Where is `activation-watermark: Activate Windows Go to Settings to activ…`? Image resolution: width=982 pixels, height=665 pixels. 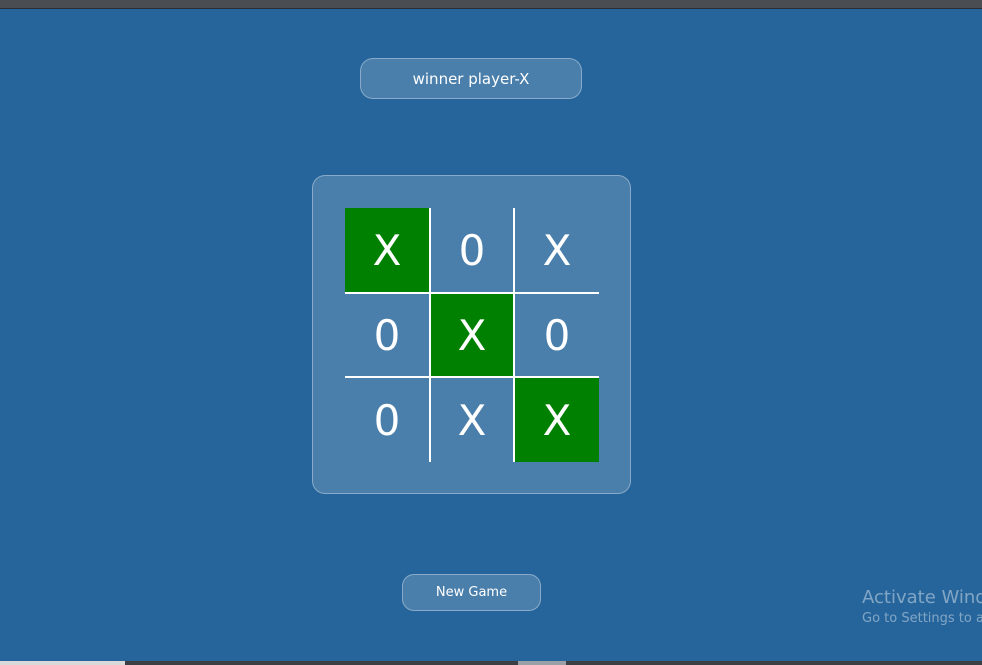
activation-watermark: Activate Windows Go to Settings to activ… is located at coordinates (922, 607).